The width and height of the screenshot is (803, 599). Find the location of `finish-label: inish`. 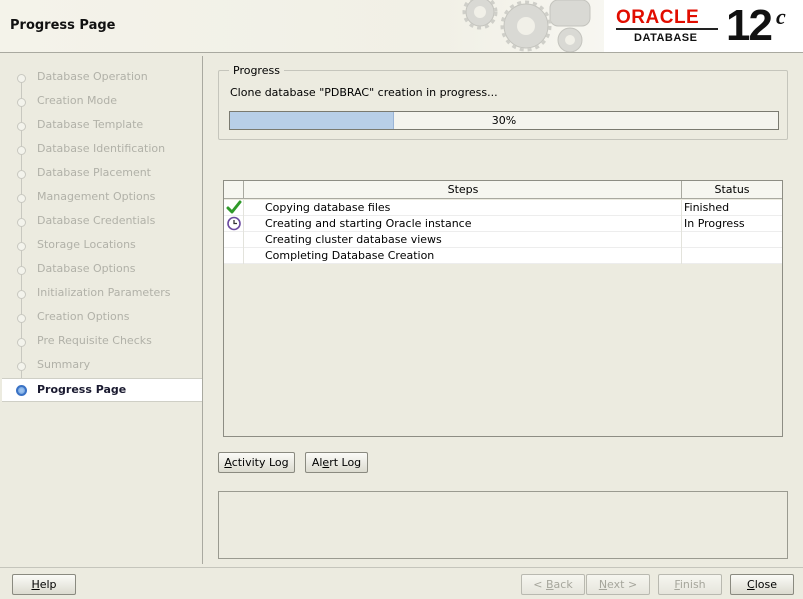

finish-label: inish is located at coordinates (692, 584).